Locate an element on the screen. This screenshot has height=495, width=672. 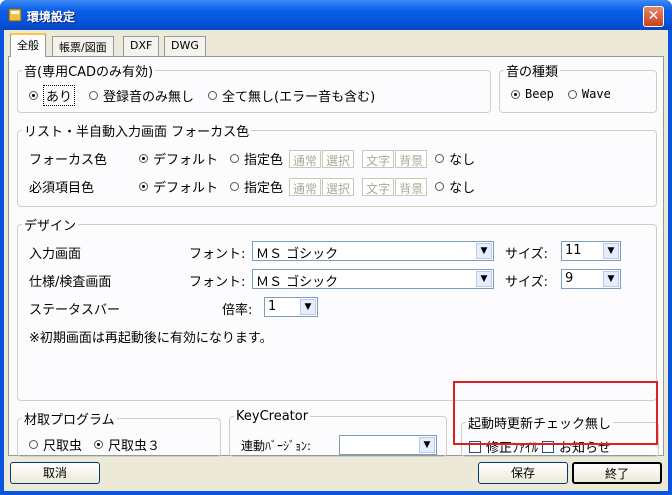
measuring-worm-label: 尺取虫 is located at coordinates (62, 444).